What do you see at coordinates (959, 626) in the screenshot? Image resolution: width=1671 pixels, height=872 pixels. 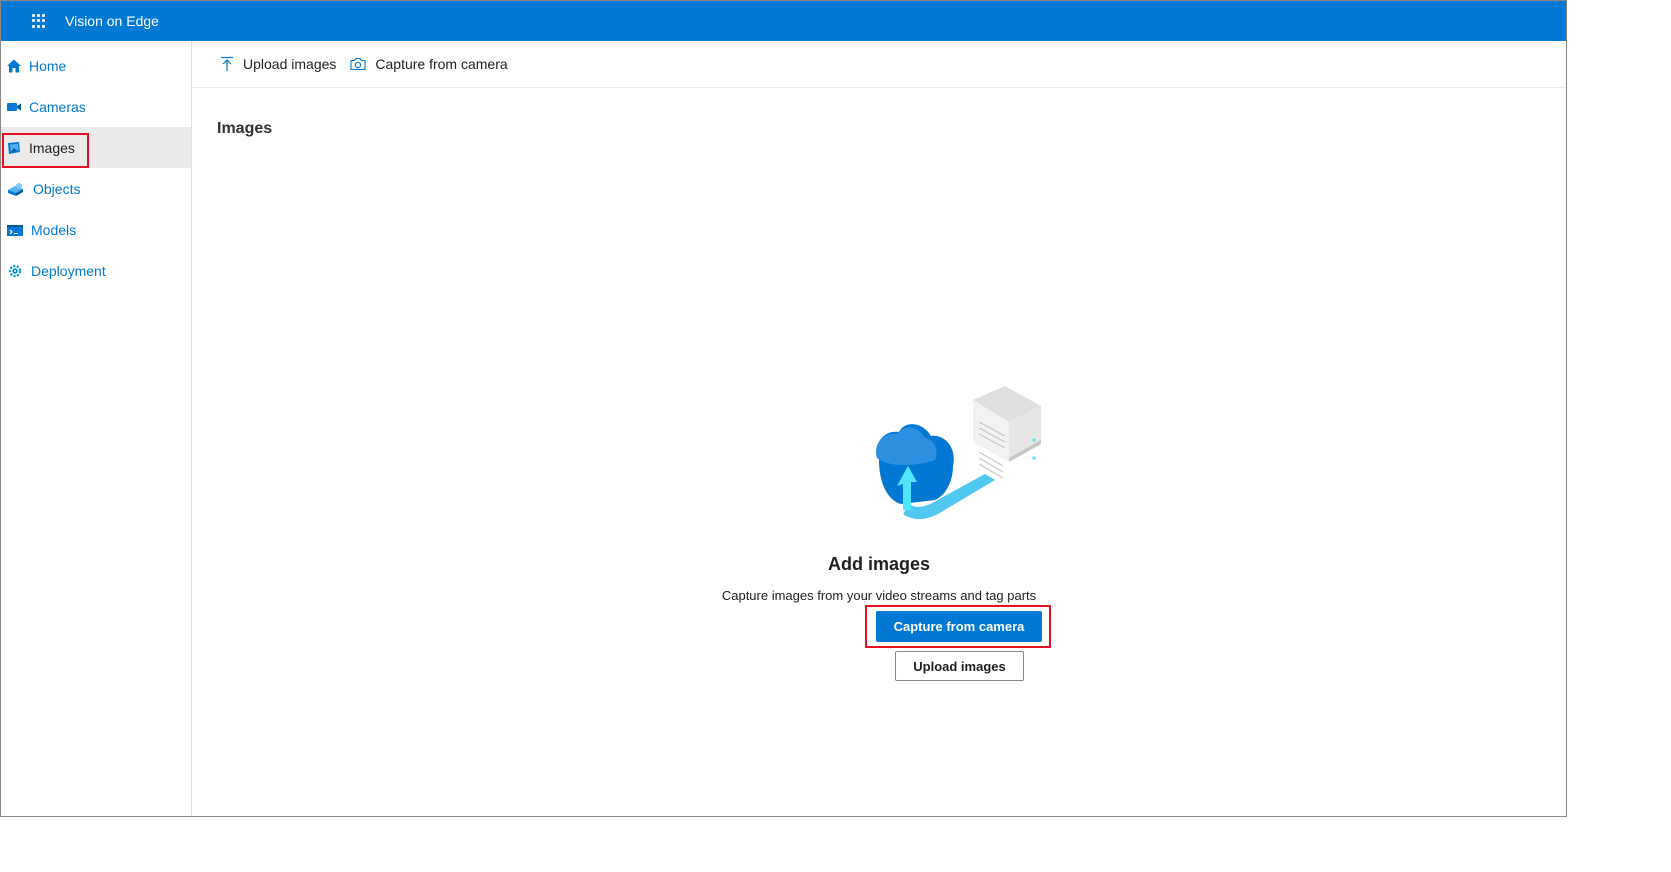 I see `capture-from-camera-button: Capture from camera` at bounding box center [959, 626].